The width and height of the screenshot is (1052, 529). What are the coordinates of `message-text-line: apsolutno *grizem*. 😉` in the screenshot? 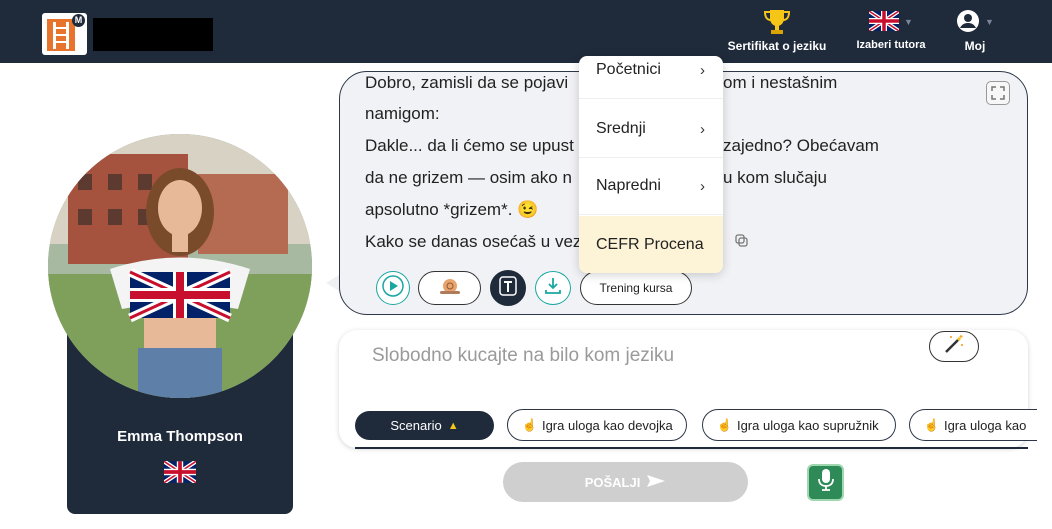 It's located at (452, 209).